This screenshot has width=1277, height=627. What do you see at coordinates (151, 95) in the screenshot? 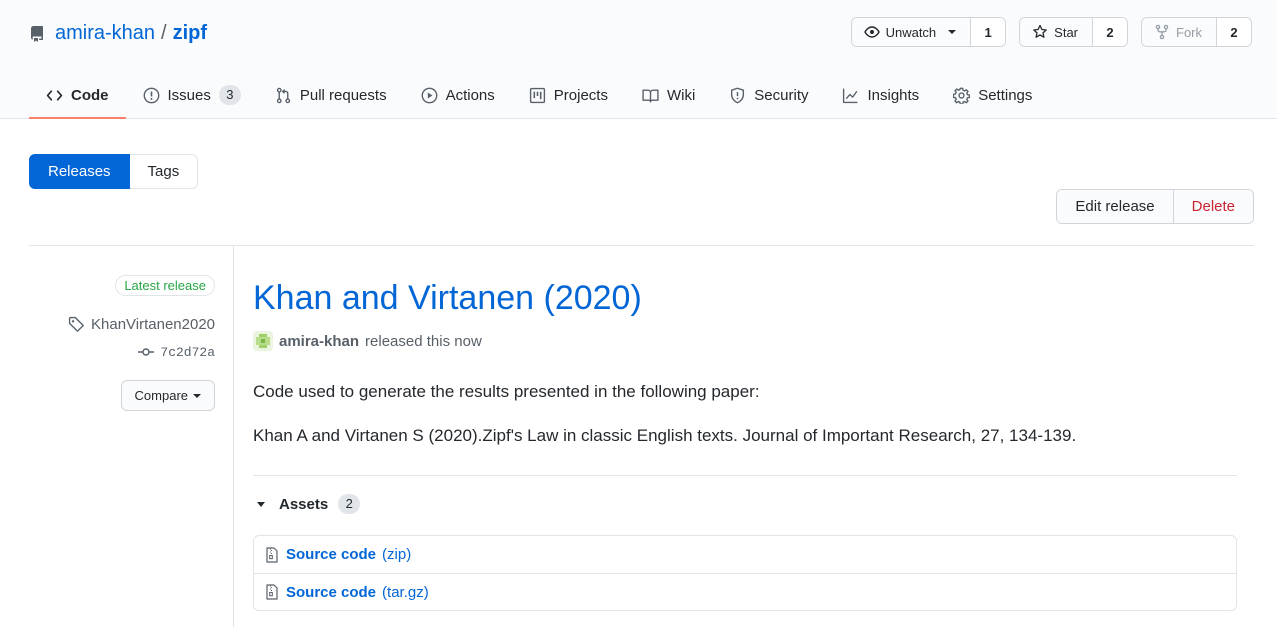
I see `issue-icon` at bounding box center [151, 95].